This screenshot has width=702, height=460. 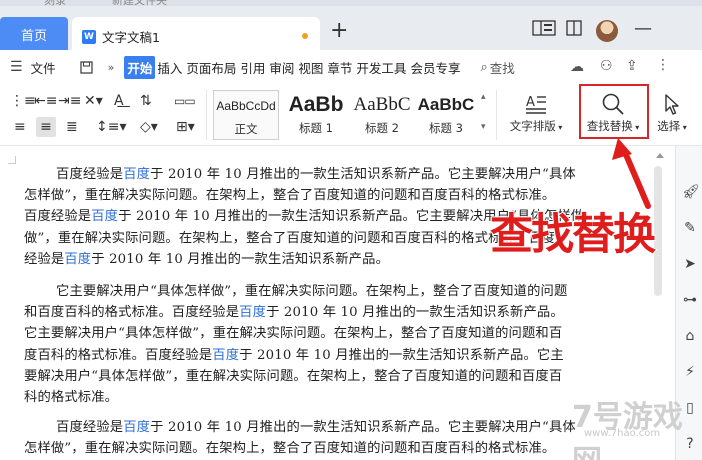 I want to click on menu-developer: 开发工具, so click(x=381, y=67).